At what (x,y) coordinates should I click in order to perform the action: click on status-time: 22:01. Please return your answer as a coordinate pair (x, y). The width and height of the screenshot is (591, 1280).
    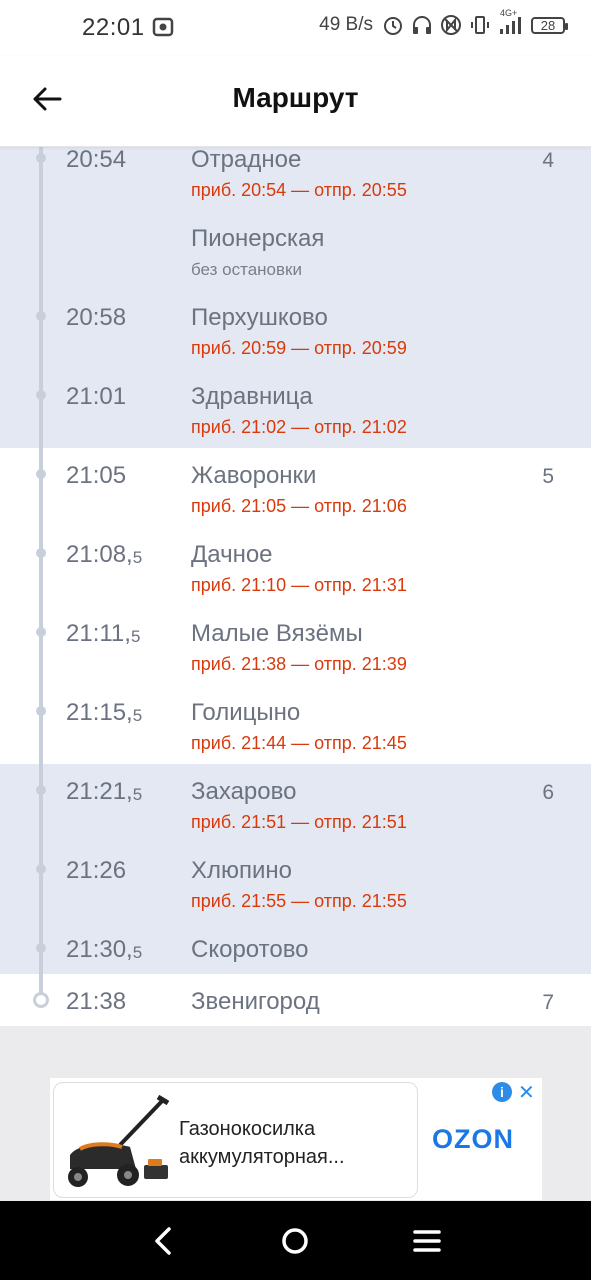
    Looking at the image, I should click on (113, 27).